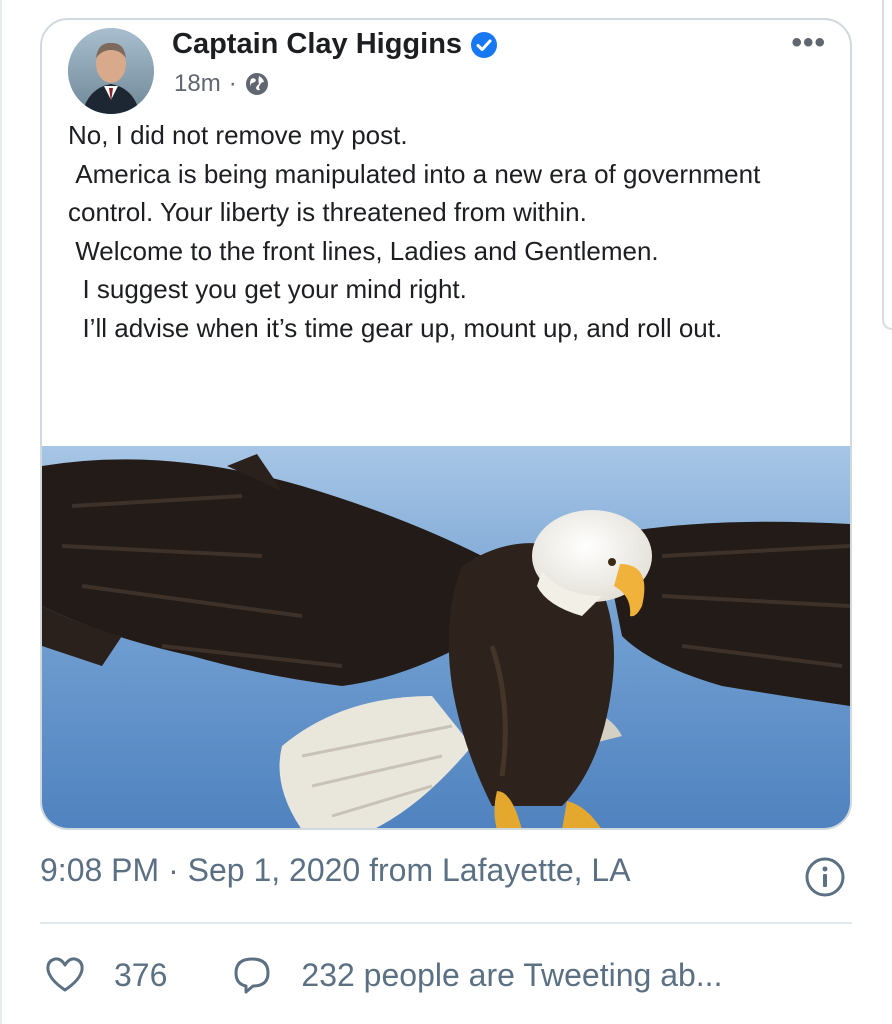 This screenshot has width=892, height=1024. What do you see at coordinates (141, 974) in the screenshot?
I see `like-count: 376` at bounding box center [141, 974].